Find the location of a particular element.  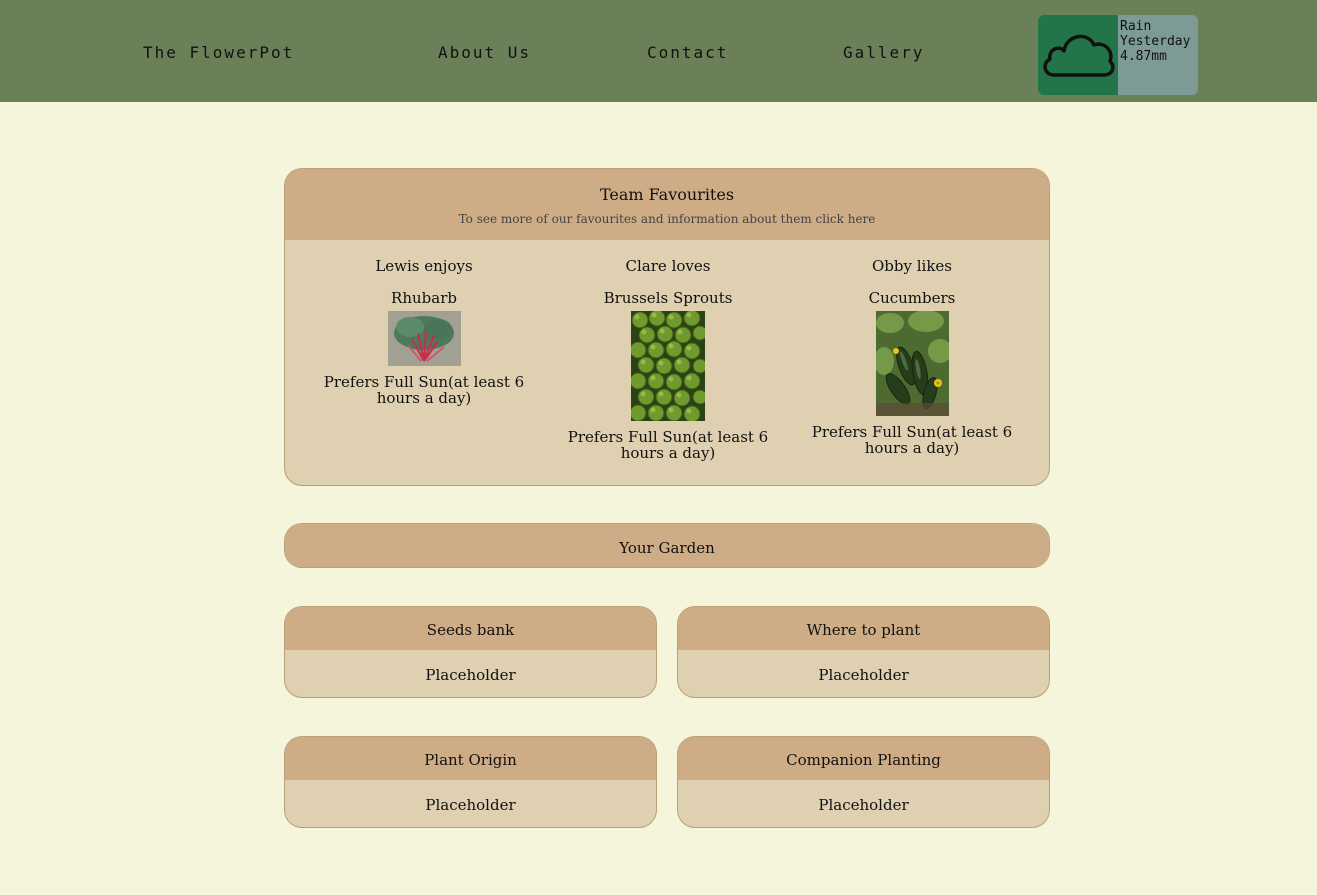

nav-gallery: Gallery is located at coordinates (883, 52).